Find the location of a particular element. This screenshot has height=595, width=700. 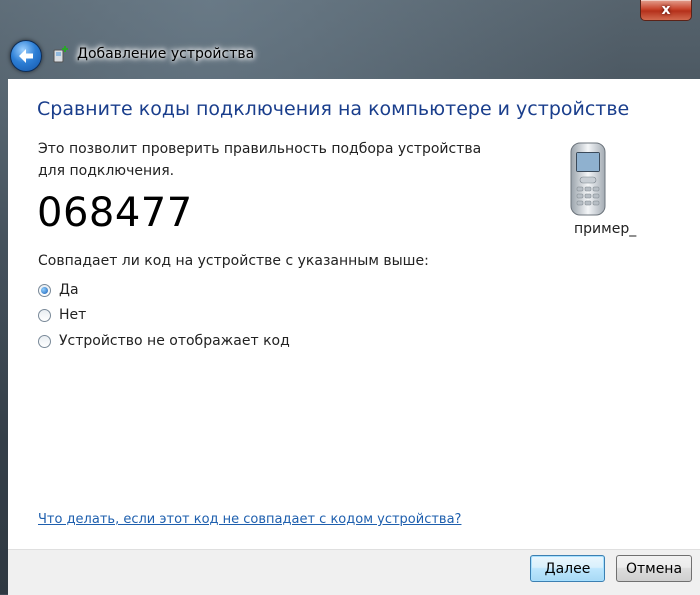

radio-yes is located at coordinates (44, 290).